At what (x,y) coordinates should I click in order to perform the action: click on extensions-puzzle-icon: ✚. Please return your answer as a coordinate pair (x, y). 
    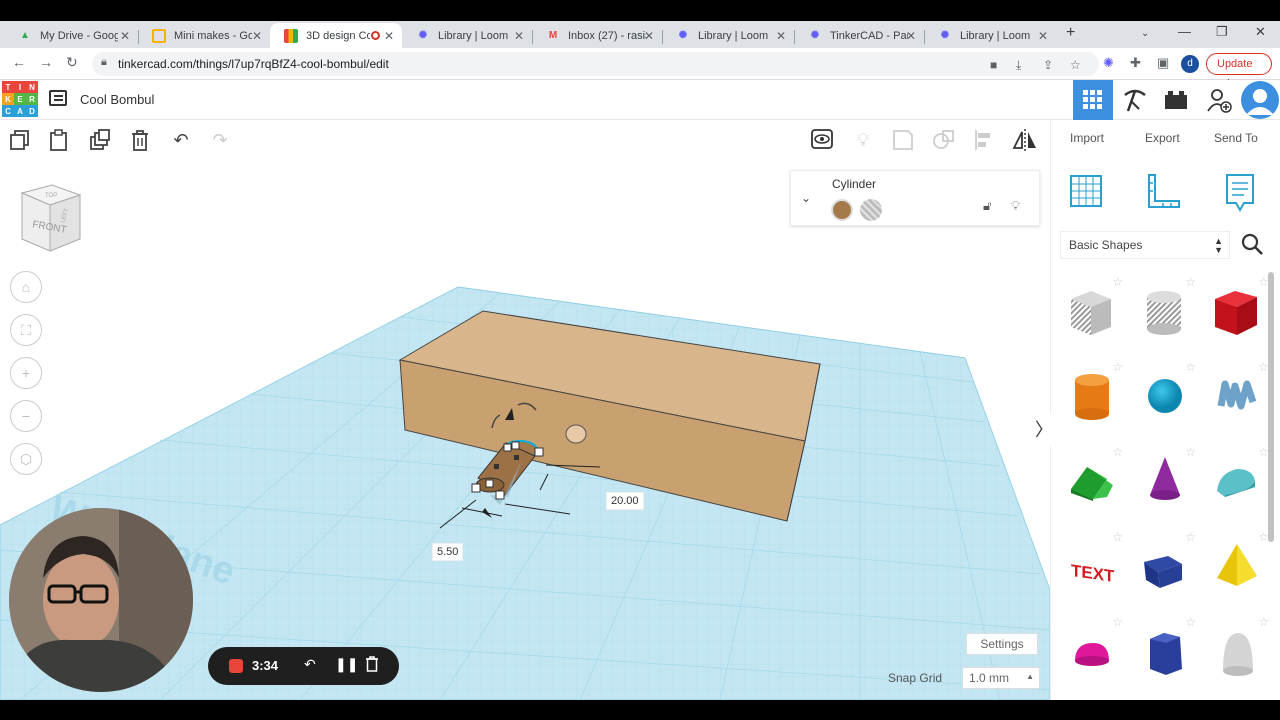
    Looking at the image, I should click on (1135, 63).